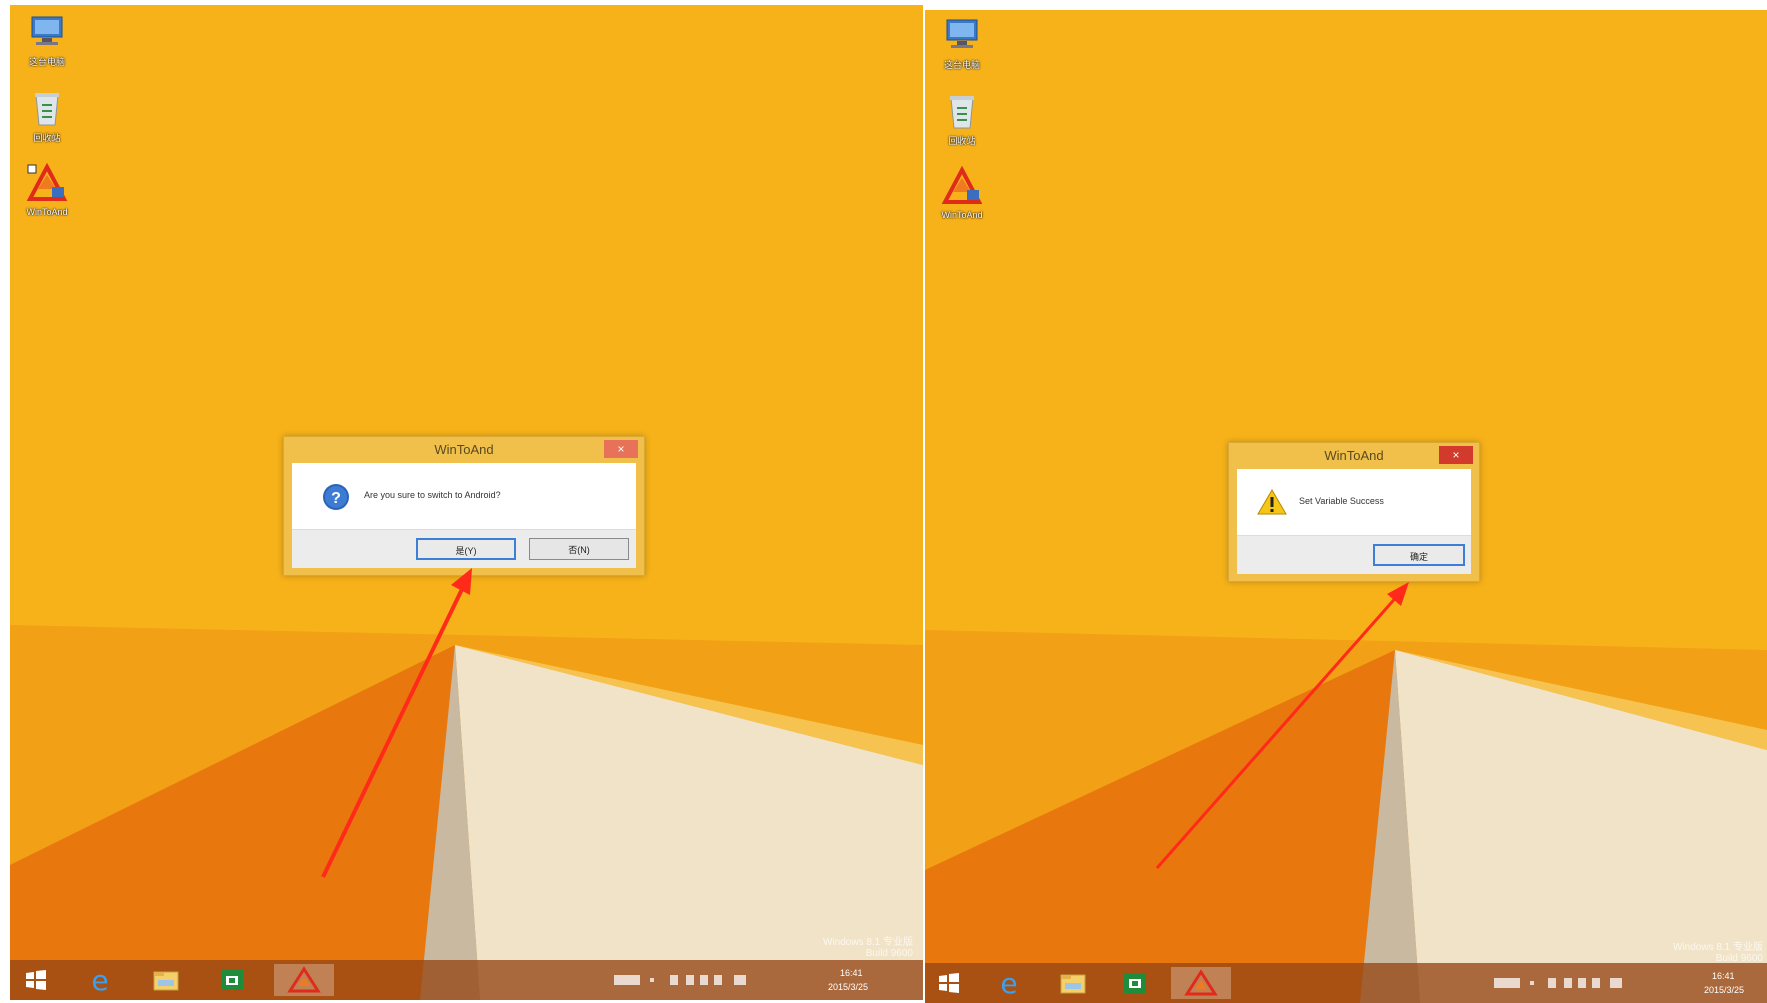  What do you see at coordinates (889, 953) in the screenshot?
I see `watermark-line2: Build 9600` at bounding box center [889, 953].